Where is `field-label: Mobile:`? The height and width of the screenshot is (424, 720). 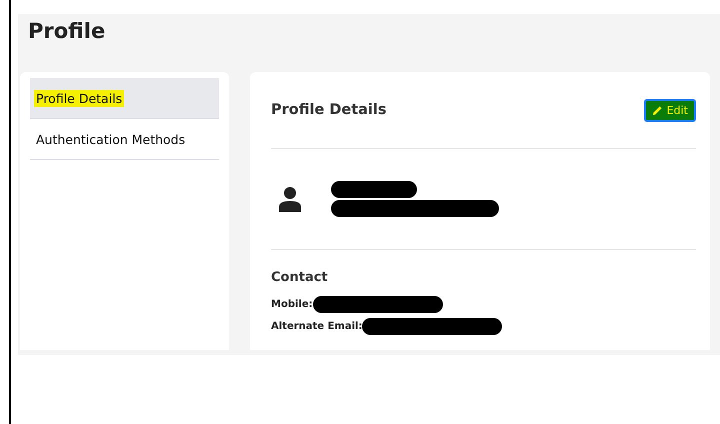 field-label: Mobile: is located at coordinates (292, 304).